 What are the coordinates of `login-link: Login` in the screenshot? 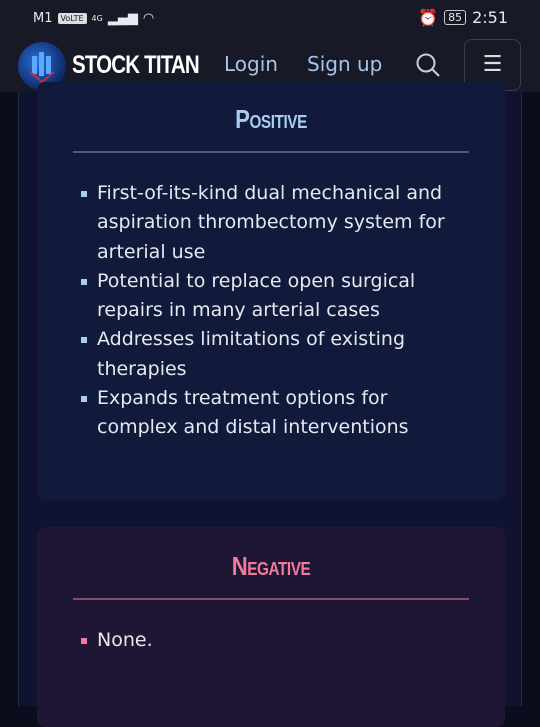 It's located at (251, 64).